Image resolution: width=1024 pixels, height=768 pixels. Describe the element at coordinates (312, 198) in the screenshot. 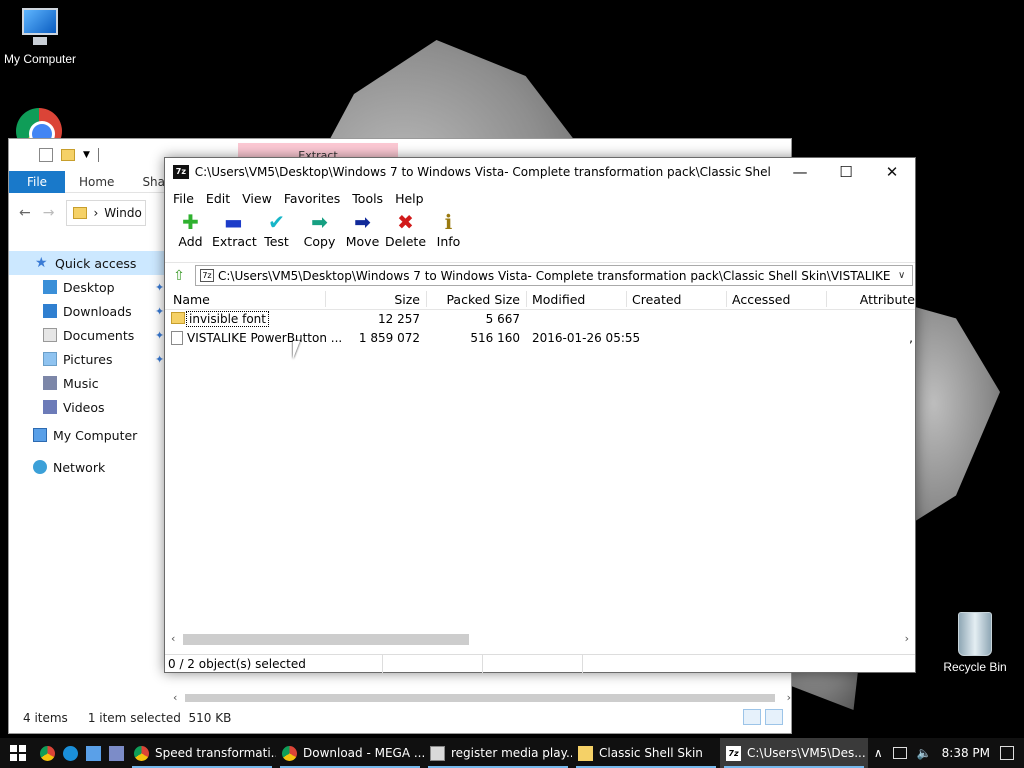

I see `menu-favorites: Favorites` at that location.